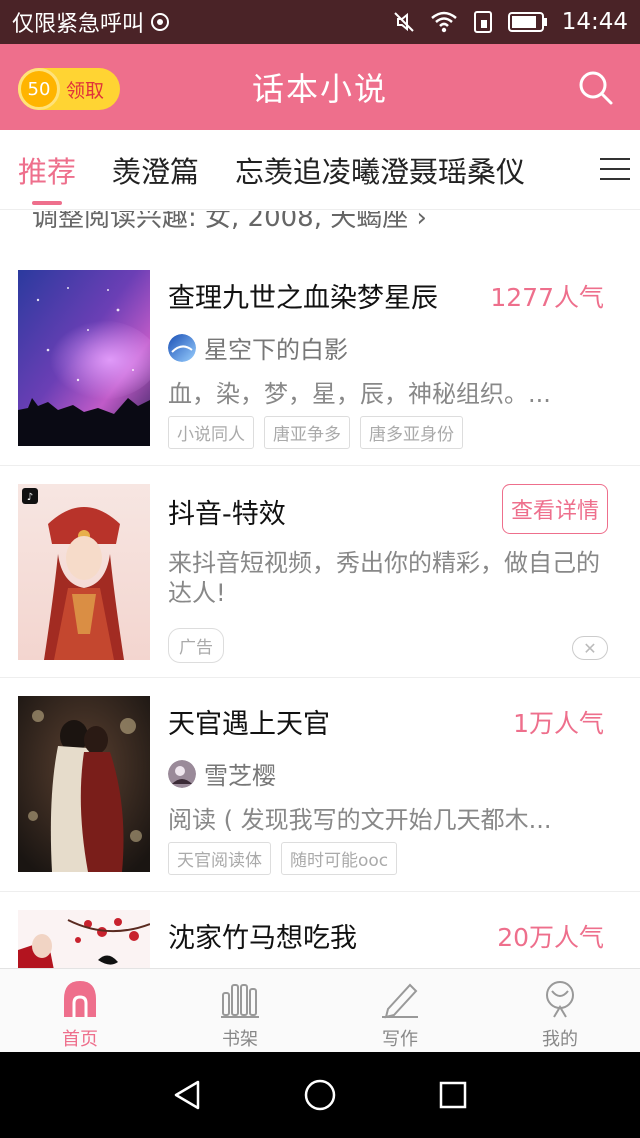 The image size is (640, 1138). Describe the element at coordinates (404, 22) in the screenshot. I see `mute-icon` at that location.